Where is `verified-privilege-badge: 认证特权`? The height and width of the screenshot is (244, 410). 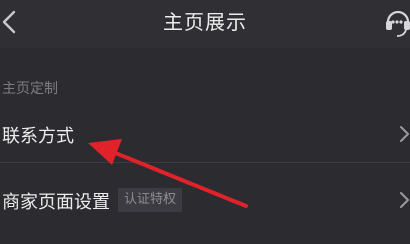
verified-privilege-badge: 认证特权 is located at coordinates (150, 200).